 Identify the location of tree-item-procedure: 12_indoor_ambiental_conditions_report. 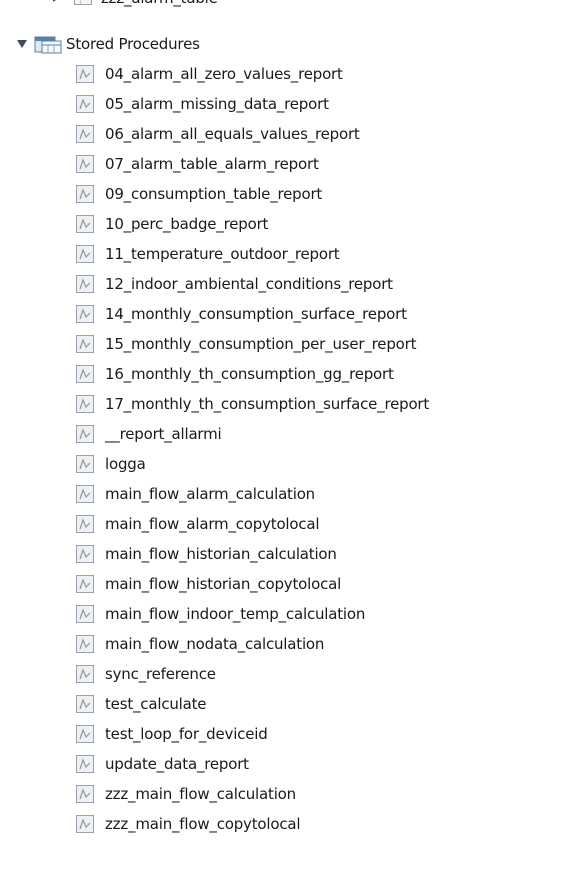
(234, 284).